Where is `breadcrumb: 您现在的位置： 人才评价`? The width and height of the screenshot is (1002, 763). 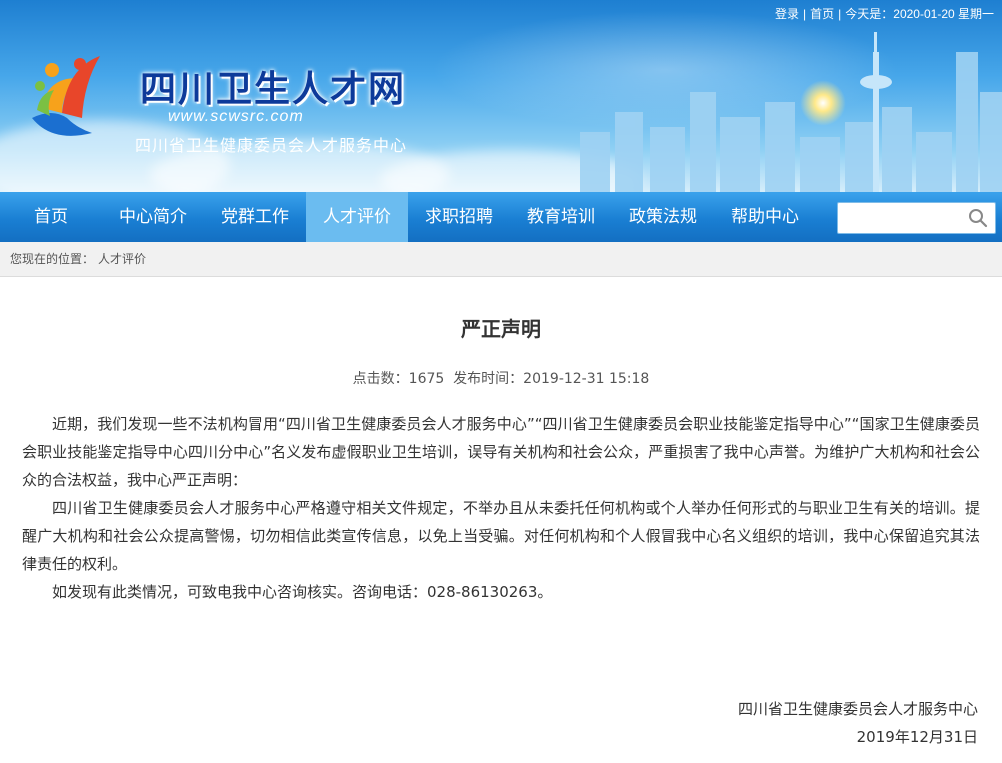 breadcrumb: 您现在的位置： 人才评价 is located at coordinates (501, 259).